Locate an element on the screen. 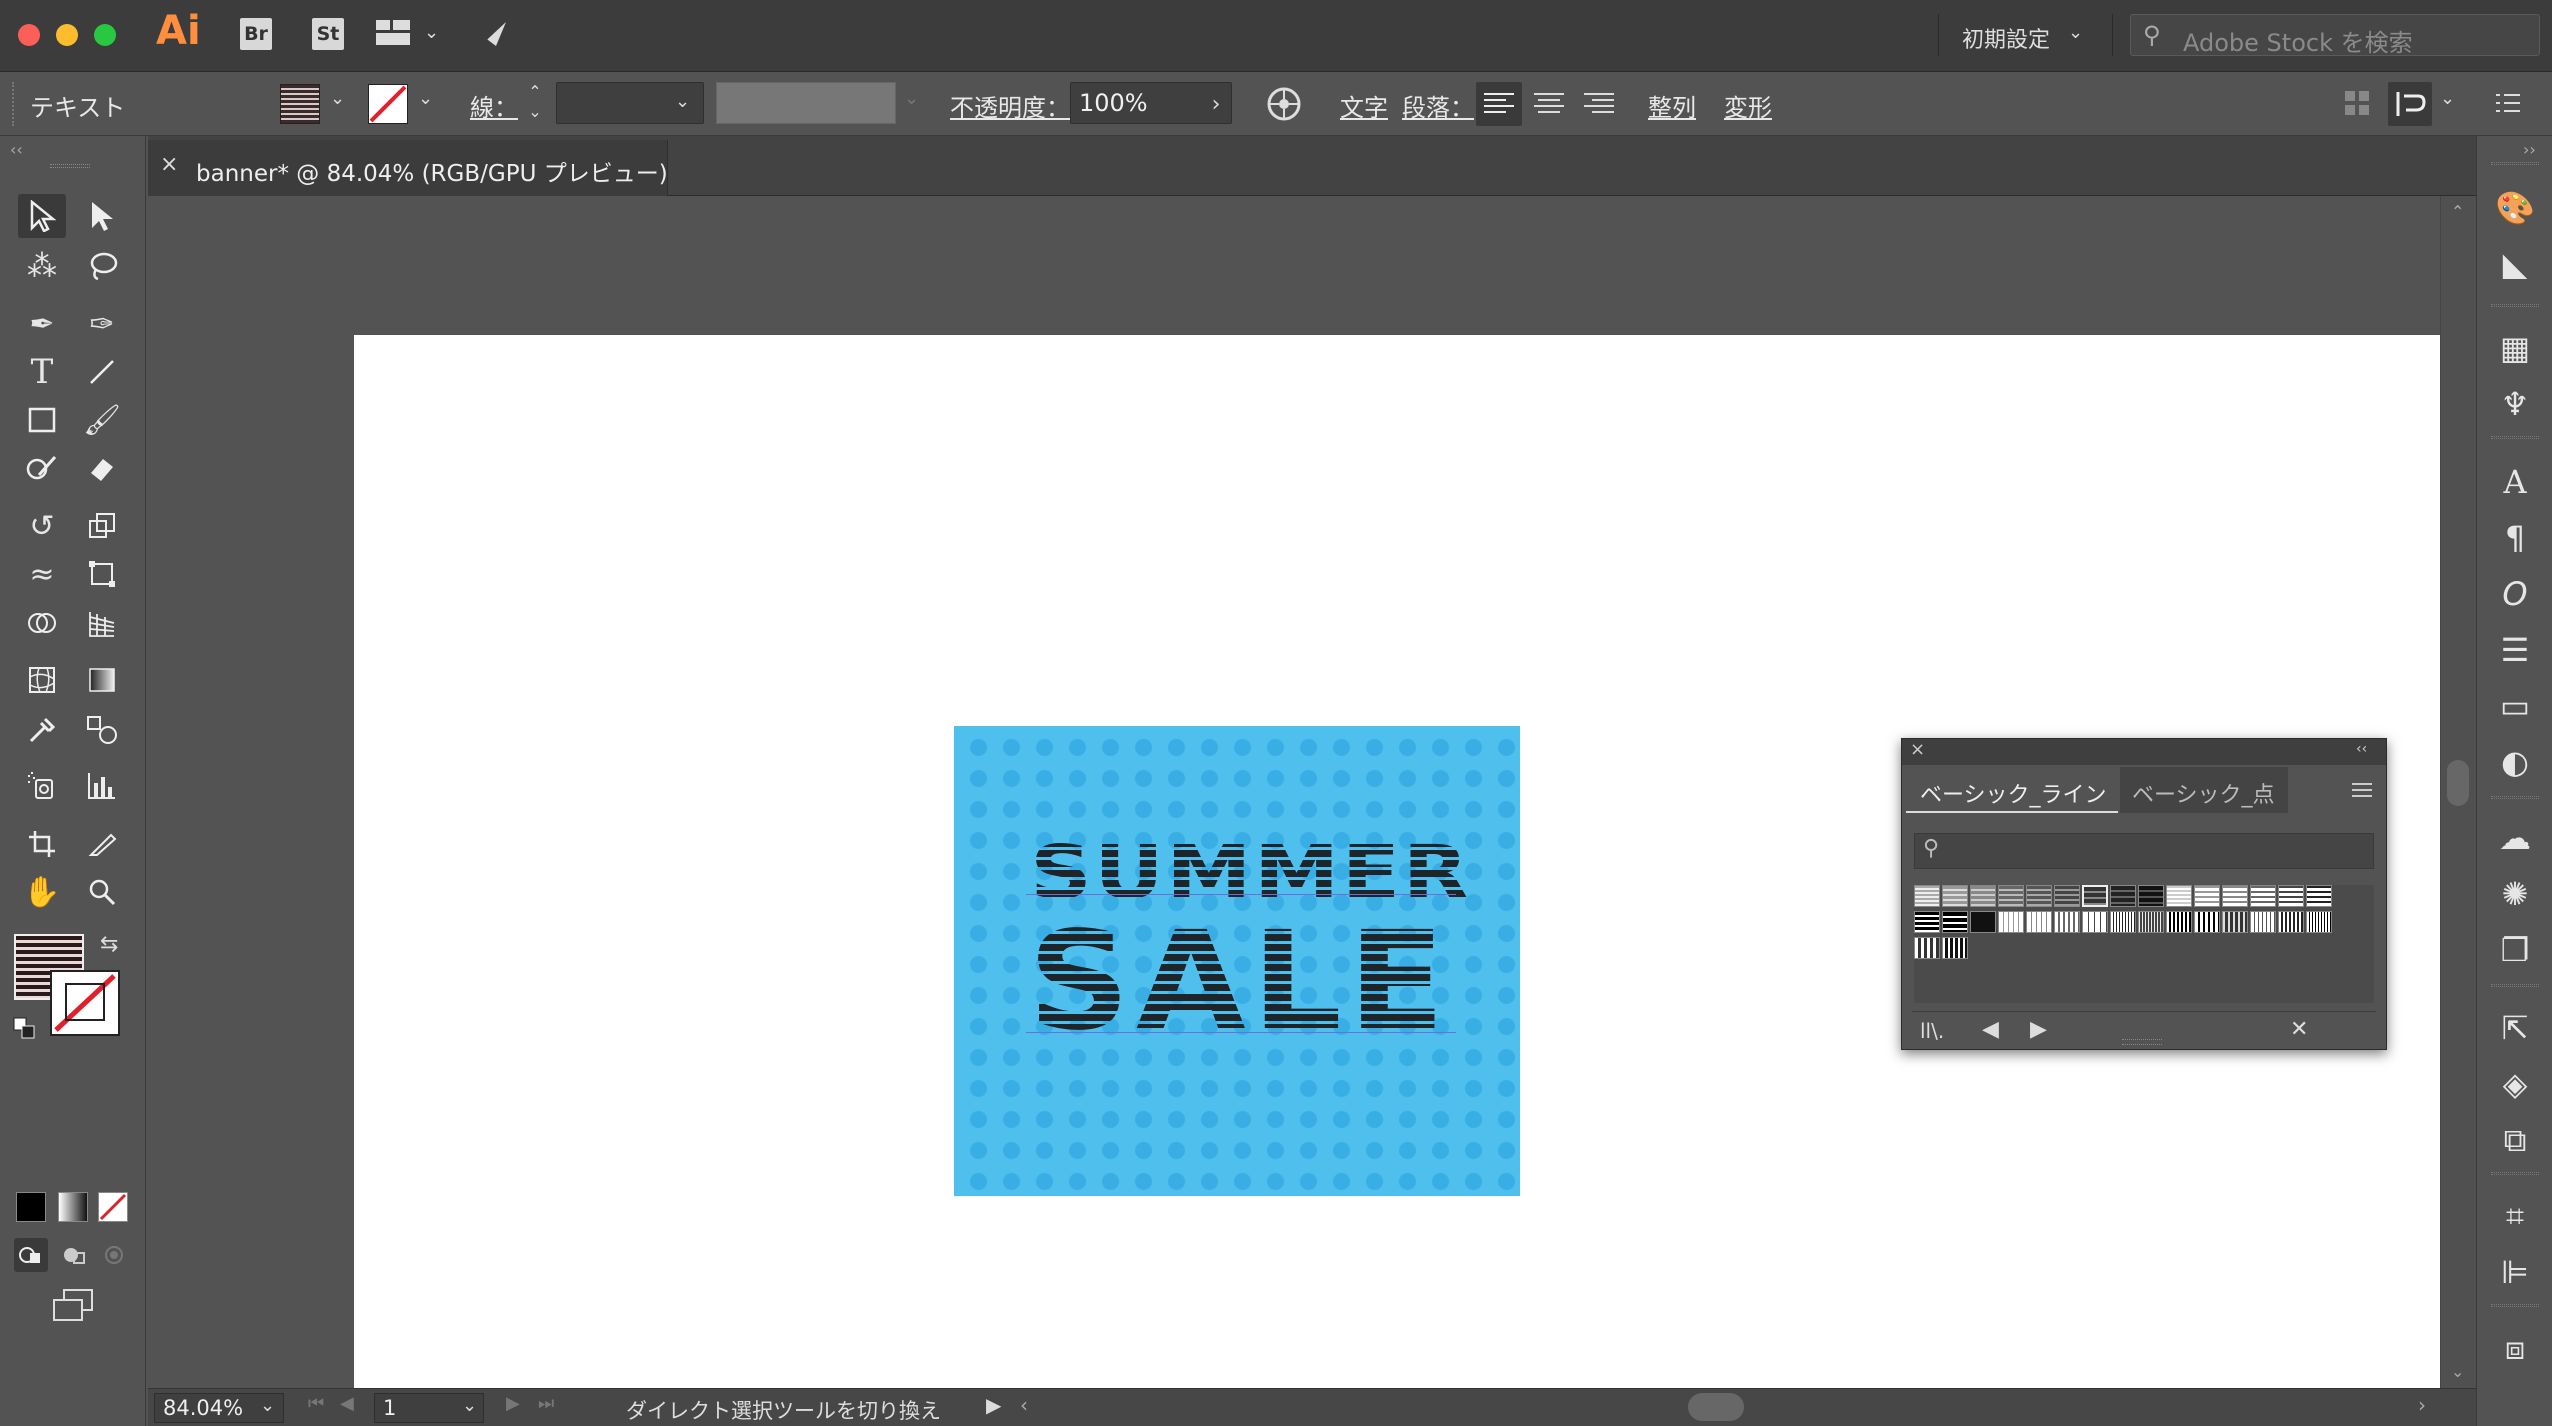 This screenshot has width=2552, height=1426. color-panel-icon: 🎨 is located at coordinates (2515, 208).